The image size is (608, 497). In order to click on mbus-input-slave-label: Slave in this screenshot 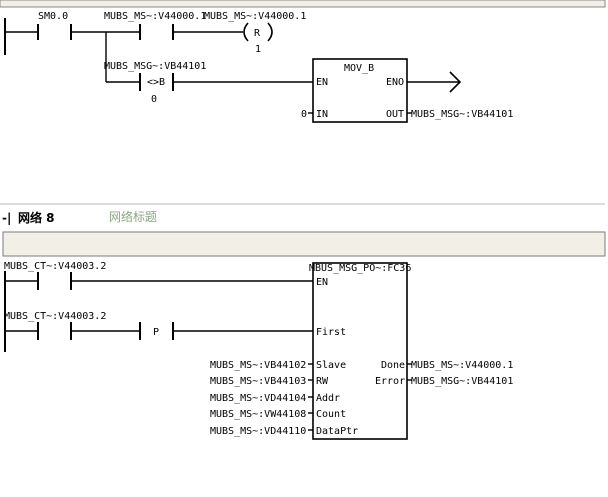, I will do `click(331, 365)`.